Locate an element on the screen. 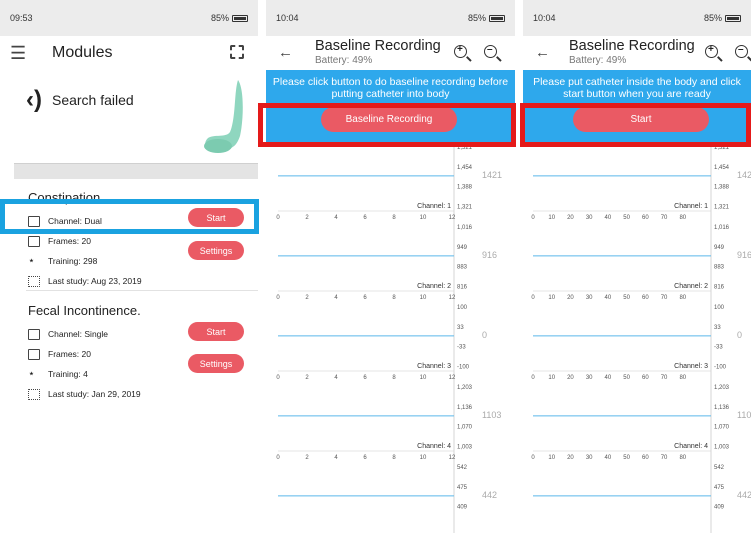 The height and width of the screenshot is (533, 751). battery-icon is located at coordinates (497, 18).